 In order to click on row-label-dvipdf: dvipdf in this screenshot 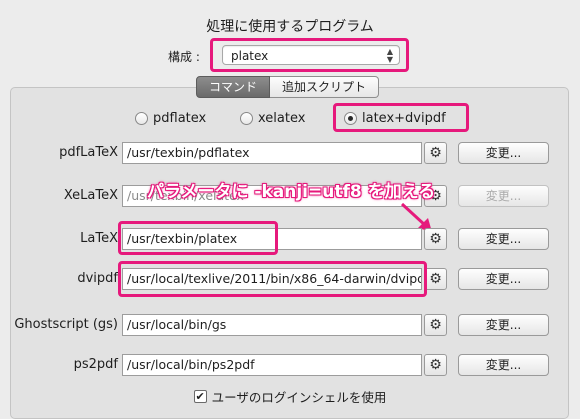, I will do `click(97, 278)`.